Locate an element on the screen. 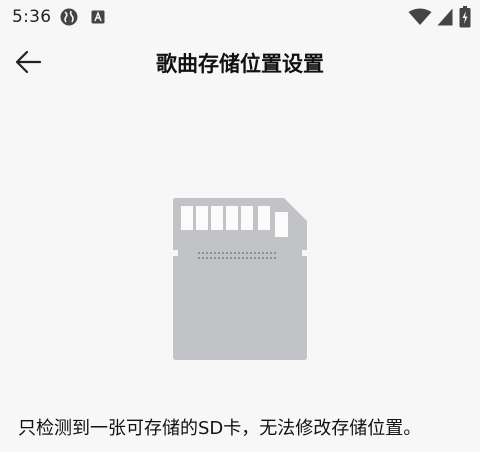 This screenshot has width=480, height=452. cell-signal-icon is located at coordinates (445, 17).